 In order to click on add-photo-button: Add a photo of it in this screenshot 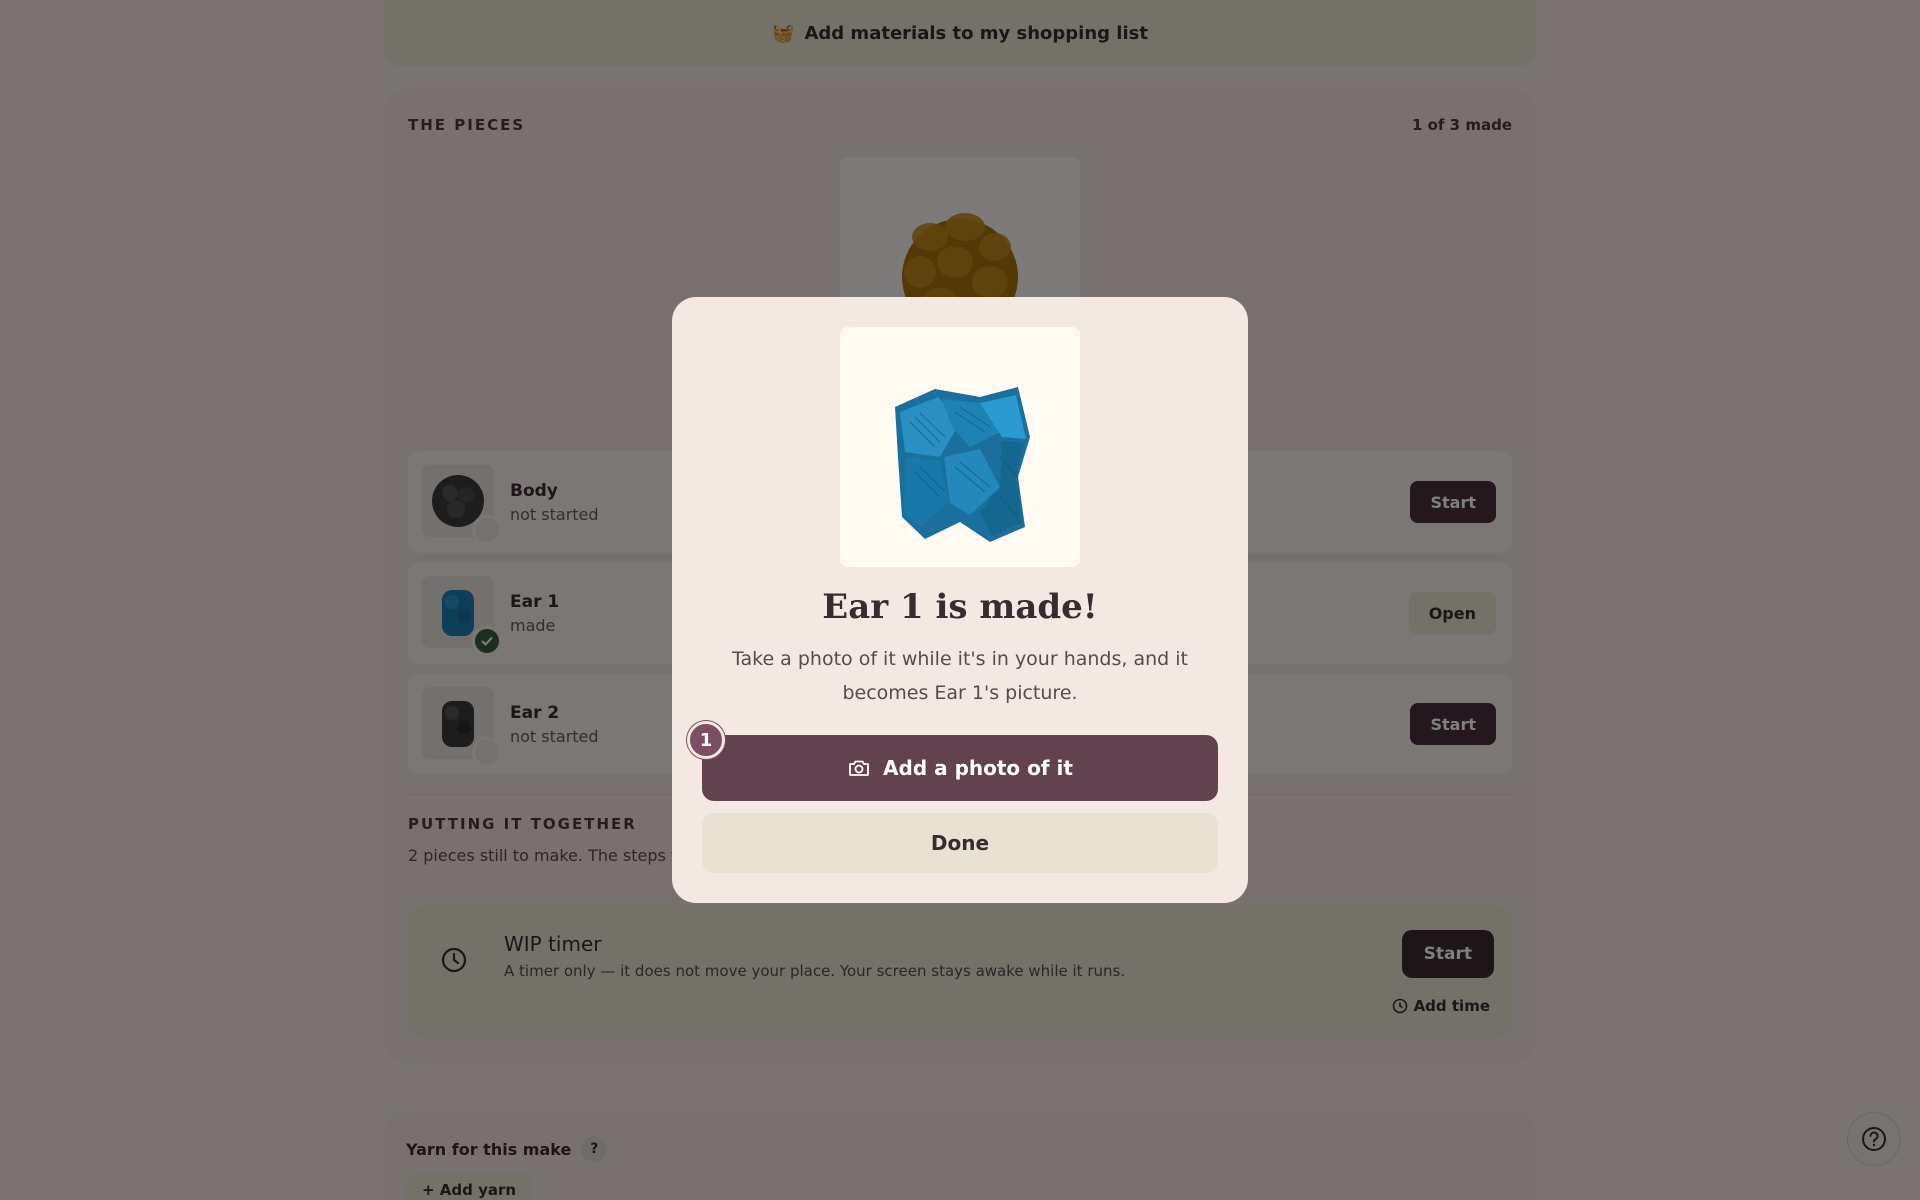, I will do `click(960, 768)`.